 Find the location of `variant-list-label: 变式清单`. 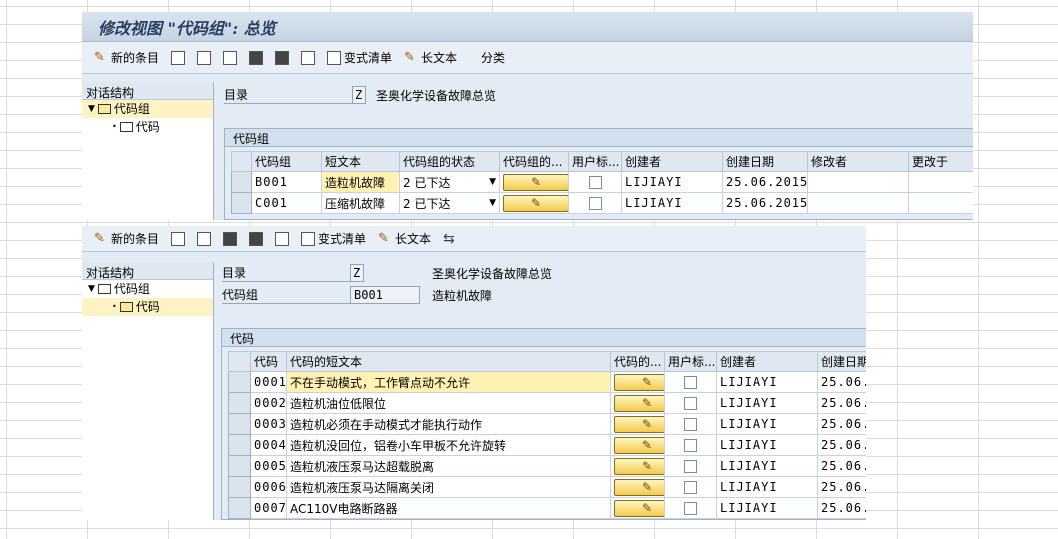

variant-list-label: 变式清单 is located at coordinates (368, 58).